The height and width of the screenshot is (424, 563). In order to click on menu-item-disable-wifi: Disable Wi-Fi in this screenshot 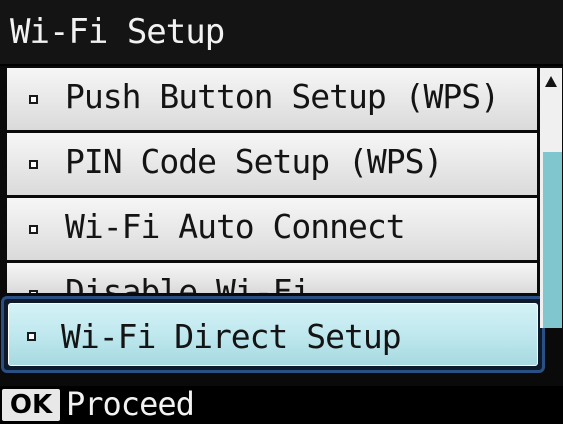, I will do `click(272, 278)`.